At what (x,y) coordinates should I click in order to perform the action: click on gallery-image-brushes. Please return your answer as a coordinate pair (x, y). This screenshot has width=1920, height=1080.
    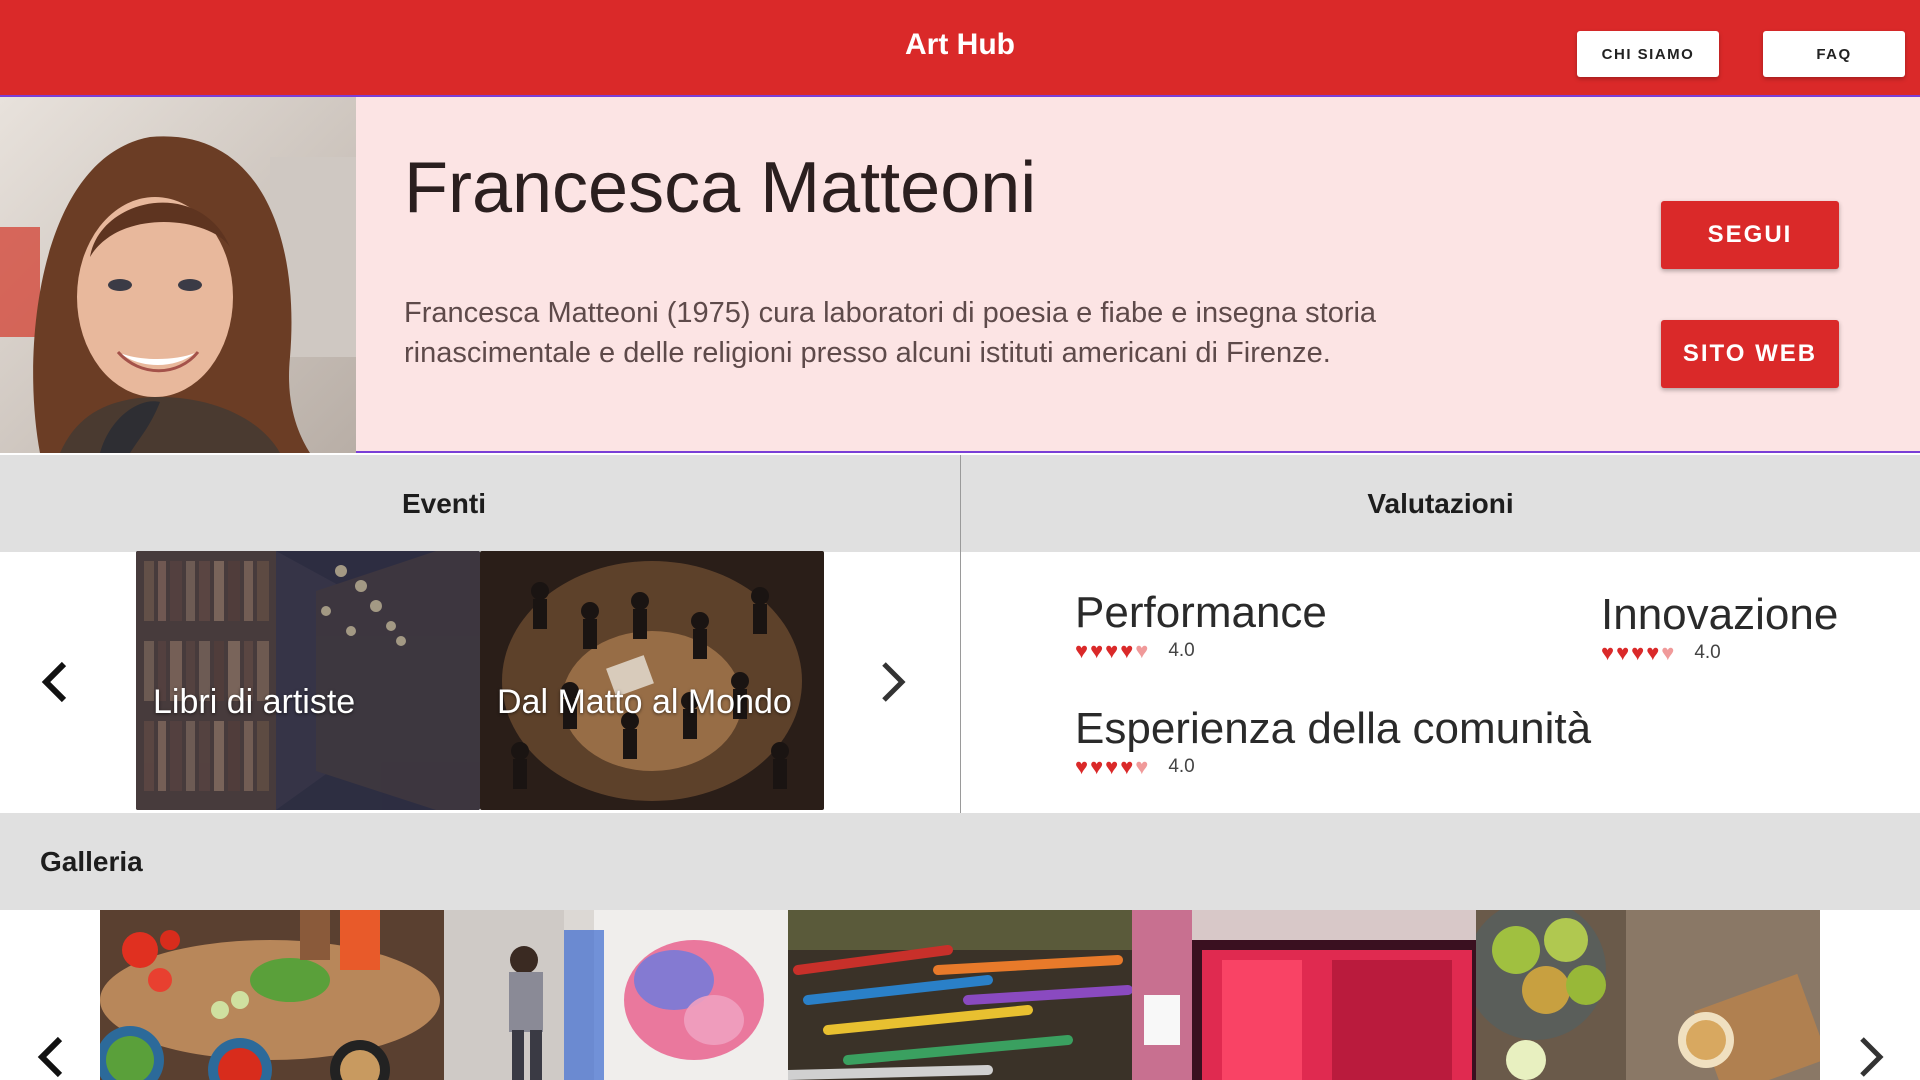
    Looking at the image, I should click on (960, 995).